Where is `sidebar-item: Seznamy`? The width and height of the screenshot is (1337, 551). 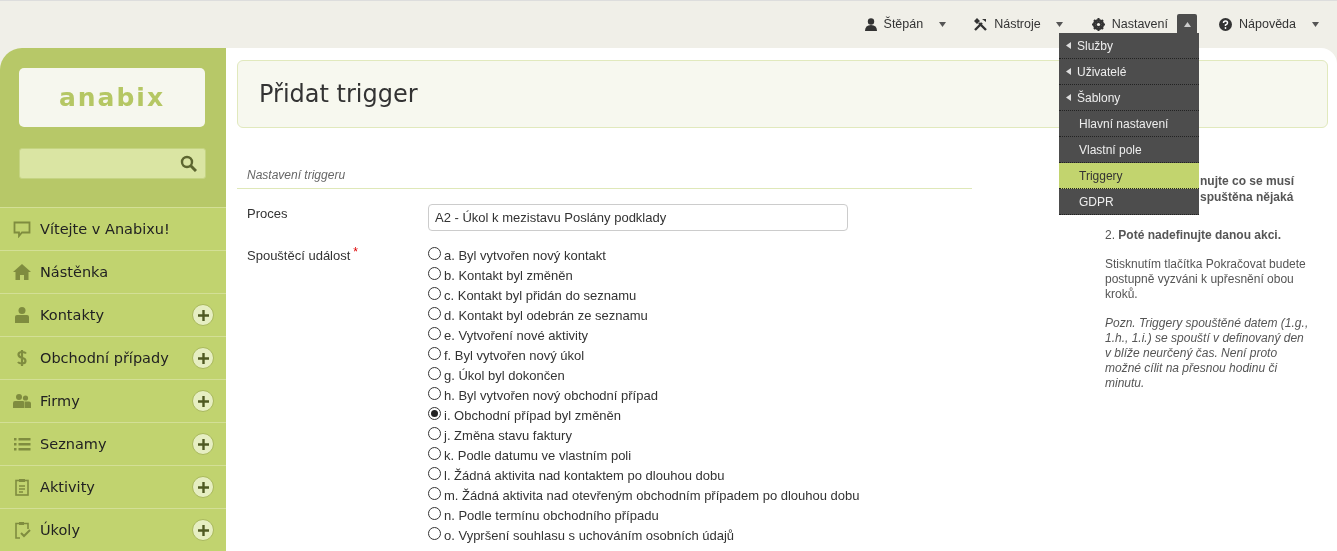 sidebar-item: Seznamy is located at coordinates (113, 443).